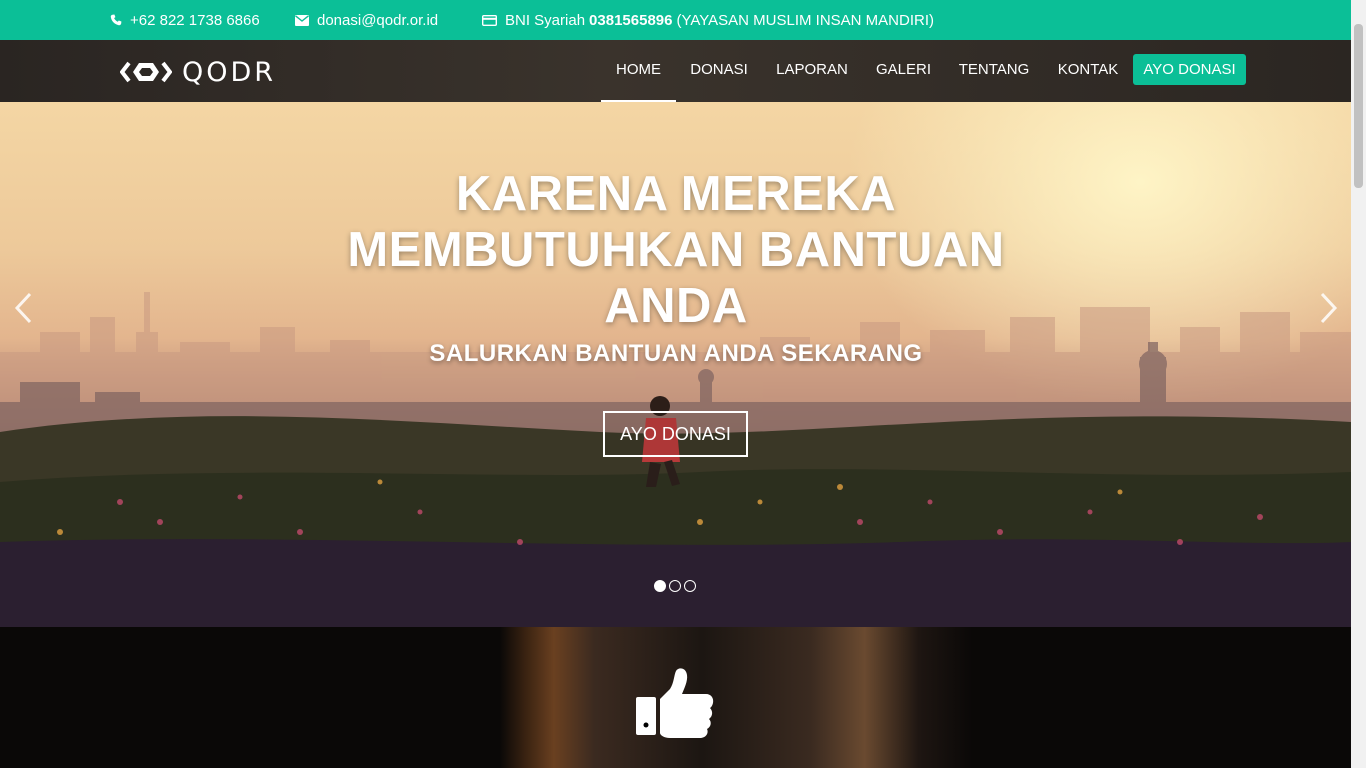 This screenshot has height=768, width=1366. Describe the element at coordinates (638, 71) in the screenshot. I see `nav-item-home: HOME` at that location.